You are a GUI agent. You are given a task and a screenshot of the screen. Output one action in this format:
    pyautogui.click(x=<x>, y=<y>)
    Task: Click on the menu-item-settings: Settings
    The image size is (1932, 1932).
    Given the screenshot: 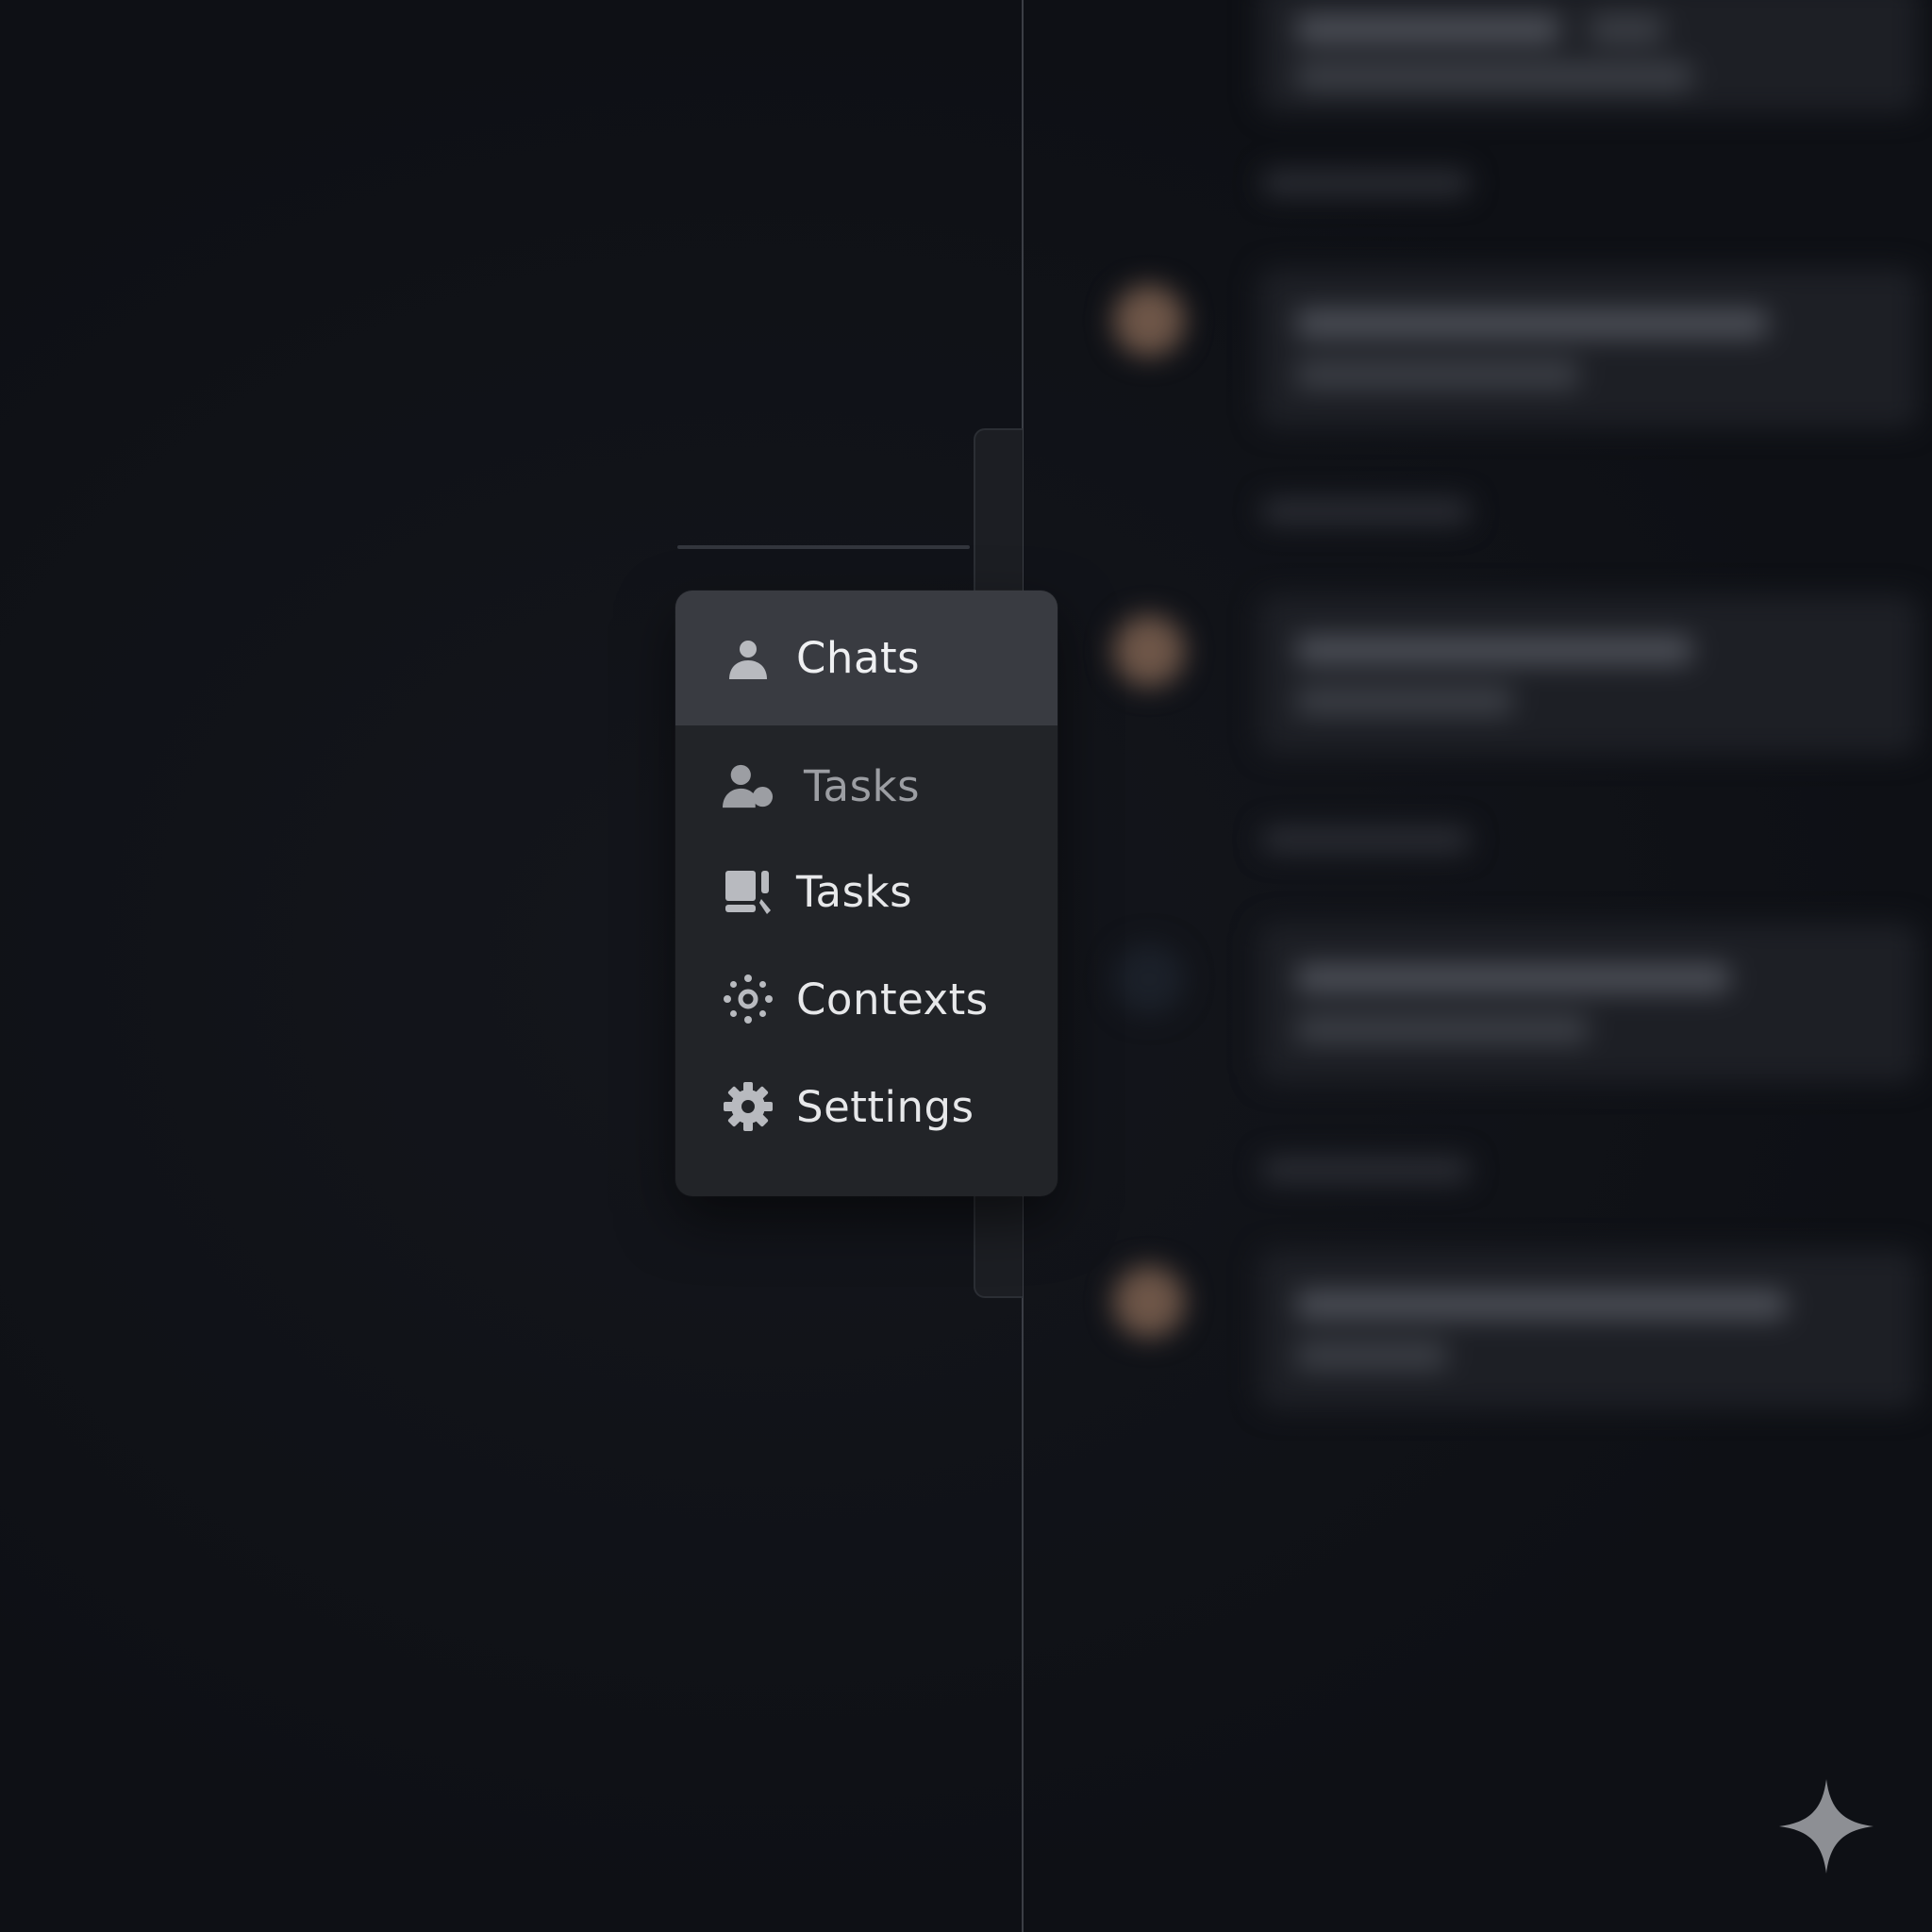 What is the action you would take?
    pyautogui.click(x=866, y=1106)
    